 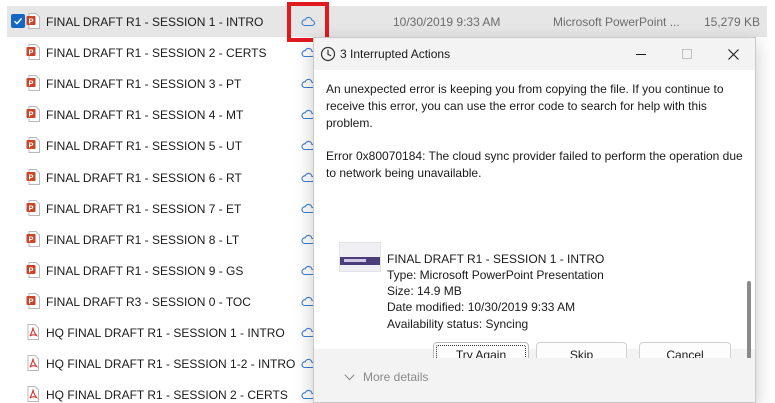 What do you see at coordinates (495, 275) in the screenshot?
I see `detail-file-type: Type: Microsoft PowerPoint Presentation` at bounding box center [495, 275].